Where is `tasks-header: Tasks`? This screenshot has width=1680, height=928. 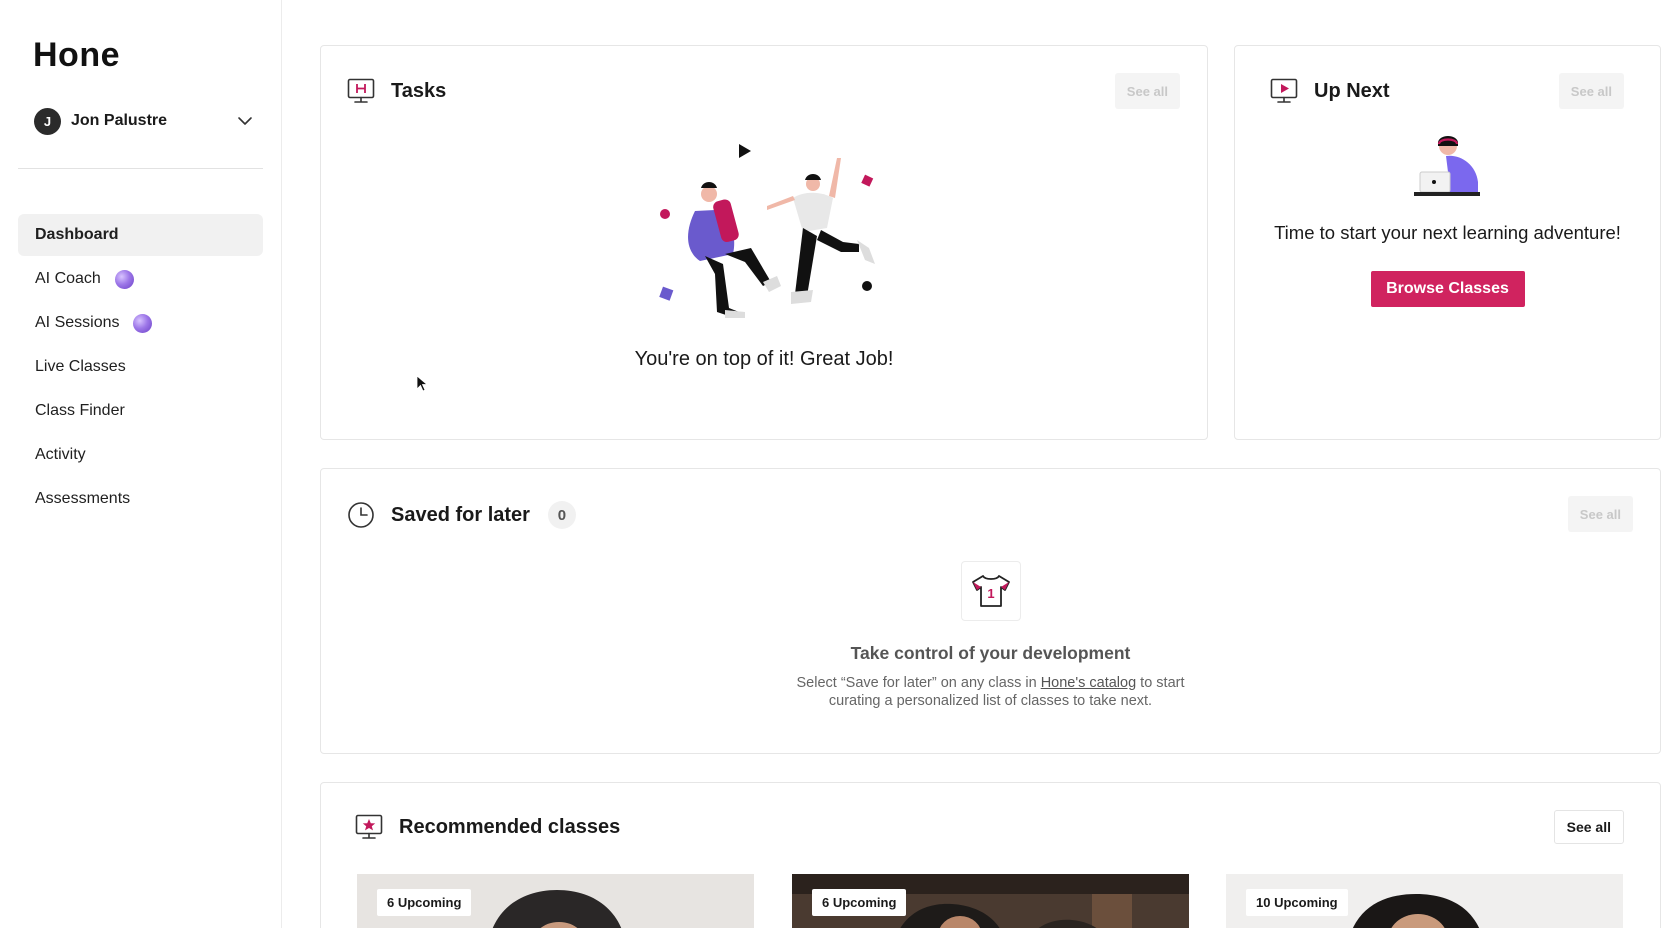 tasks-header: Tasks is located at coordinates (396, 91).